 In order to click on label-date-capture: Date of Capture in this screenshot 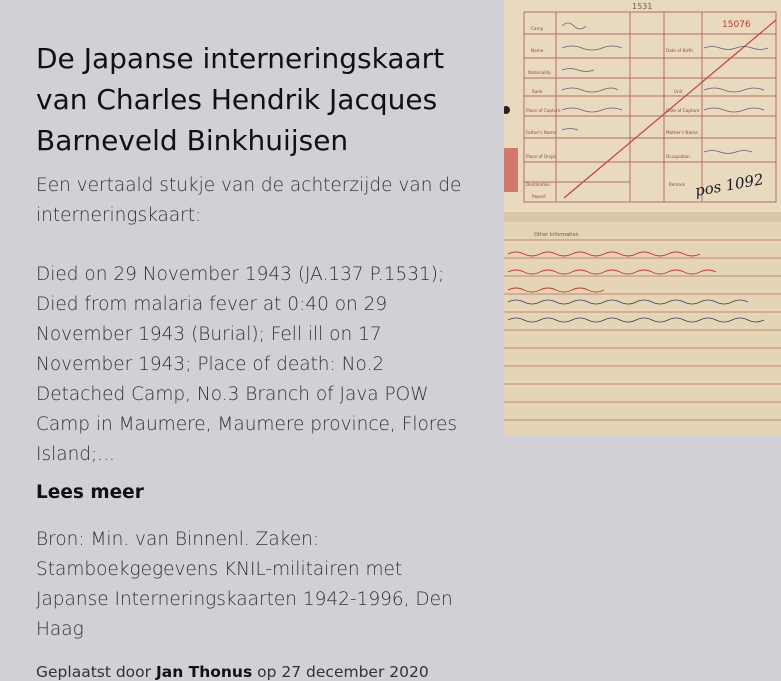, I will do `click(683, 110)`.